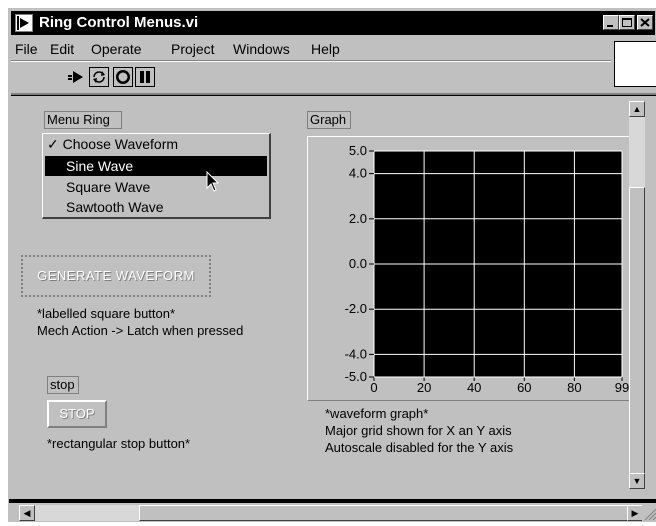 This screenshot has width=656, height=526. Describe the element at coordinates (77, 414) in the screenshot. I see `stop-button: STOP` at that location.